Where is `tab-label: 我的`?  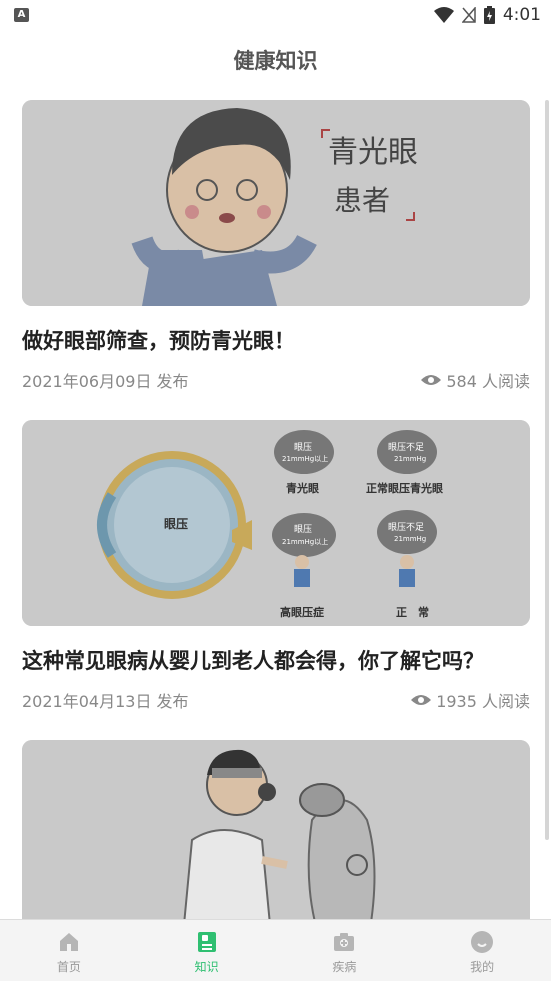 tab-label: 我的 is located at coordinates (482, 967).